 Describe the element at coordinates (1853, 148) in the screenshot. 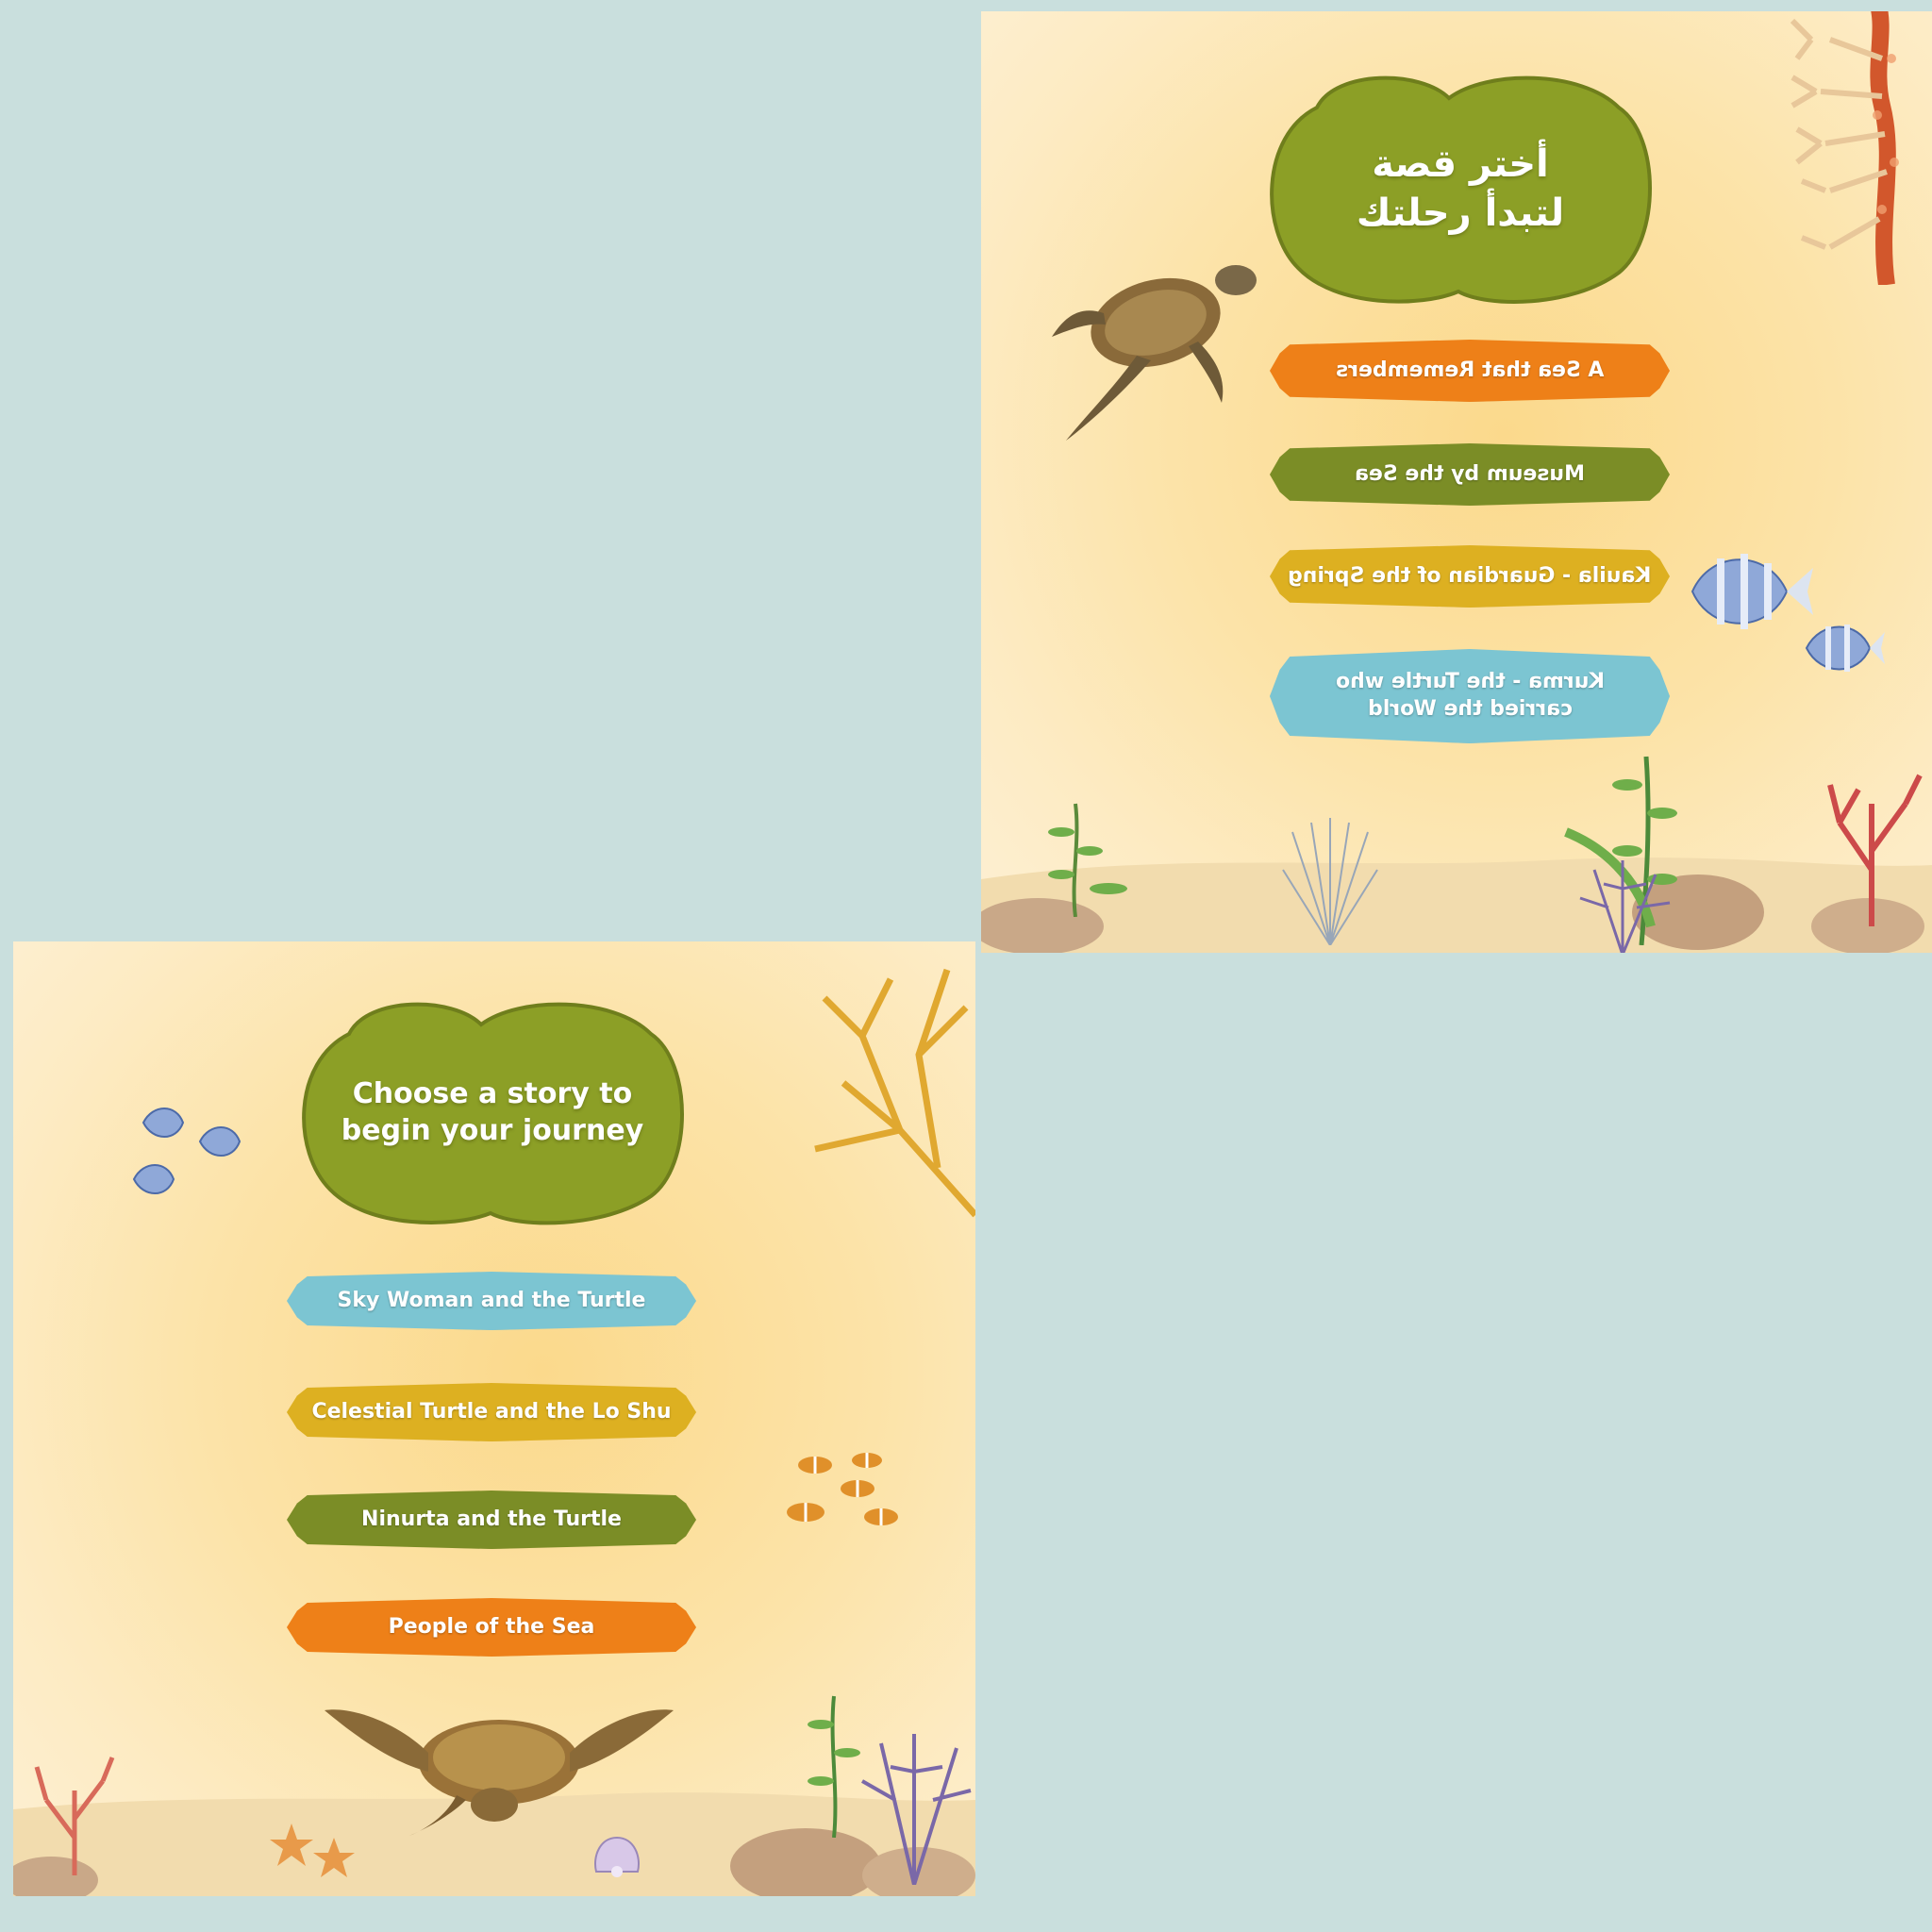

I see `orange-coral-icon` at that location.